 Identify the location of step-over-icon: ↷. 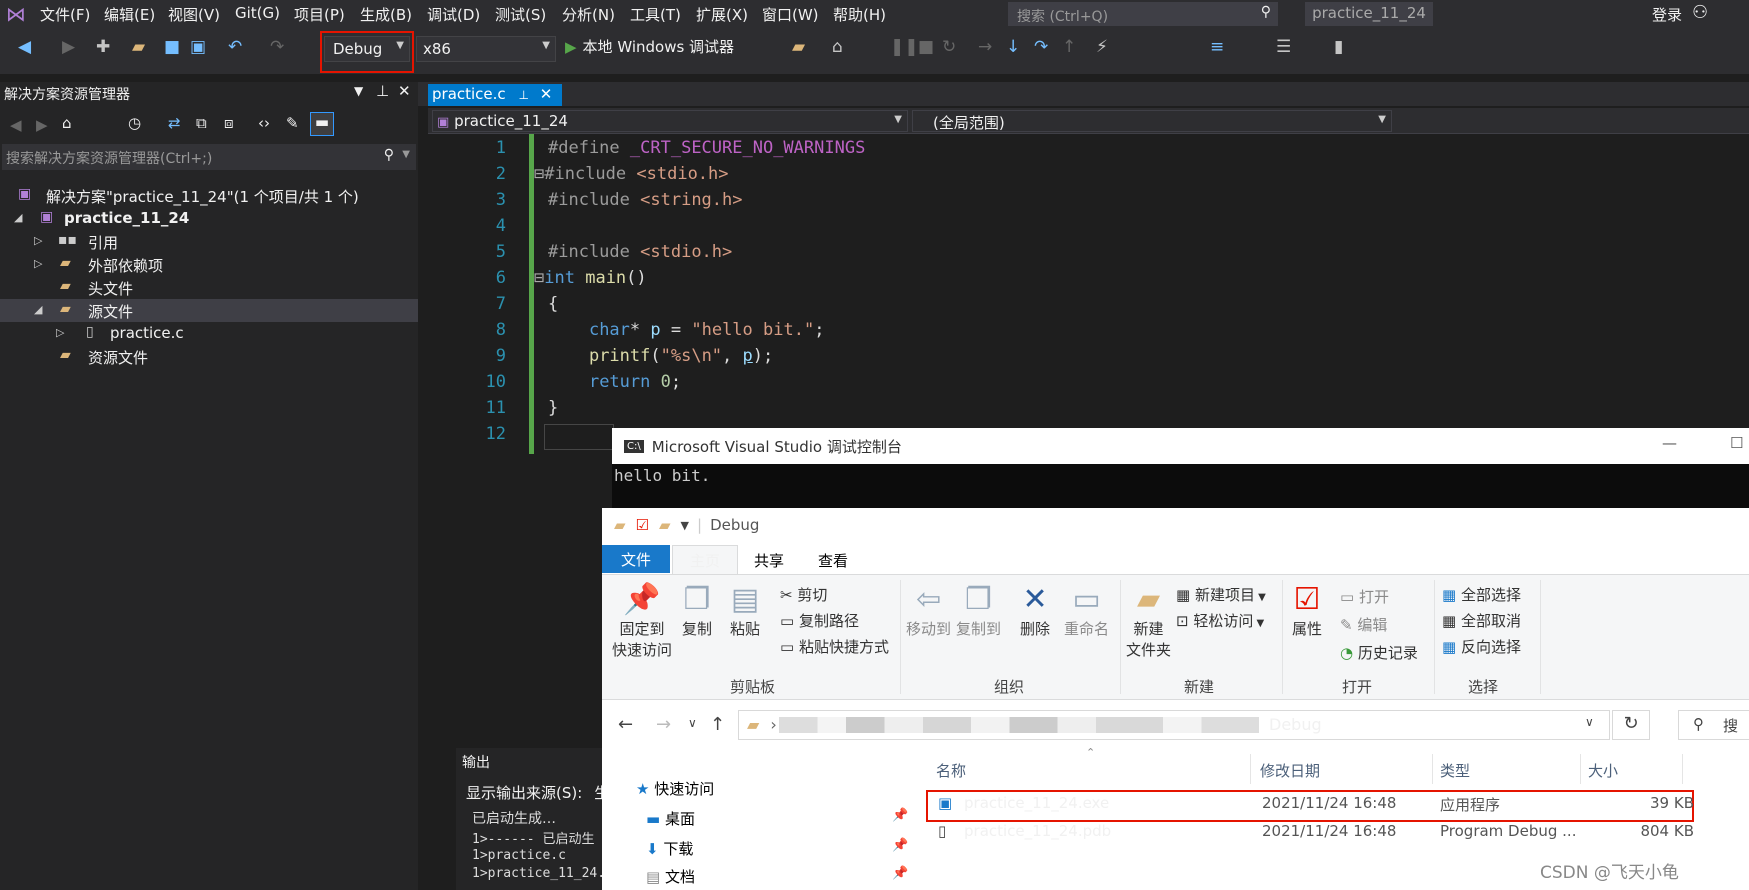
(1041, 47).